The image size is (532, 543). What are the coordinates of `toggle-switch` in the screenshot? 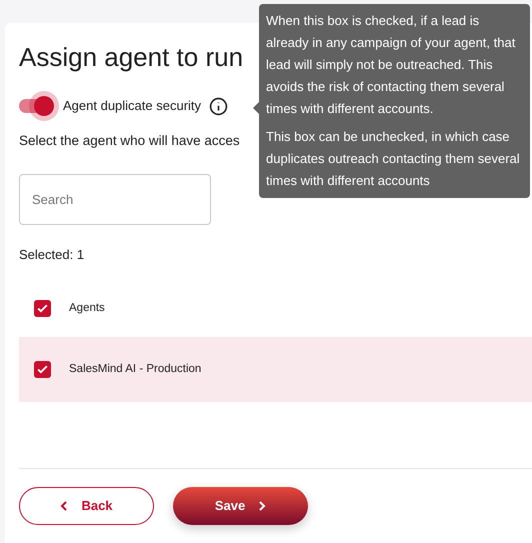 It's located at (38, 106).